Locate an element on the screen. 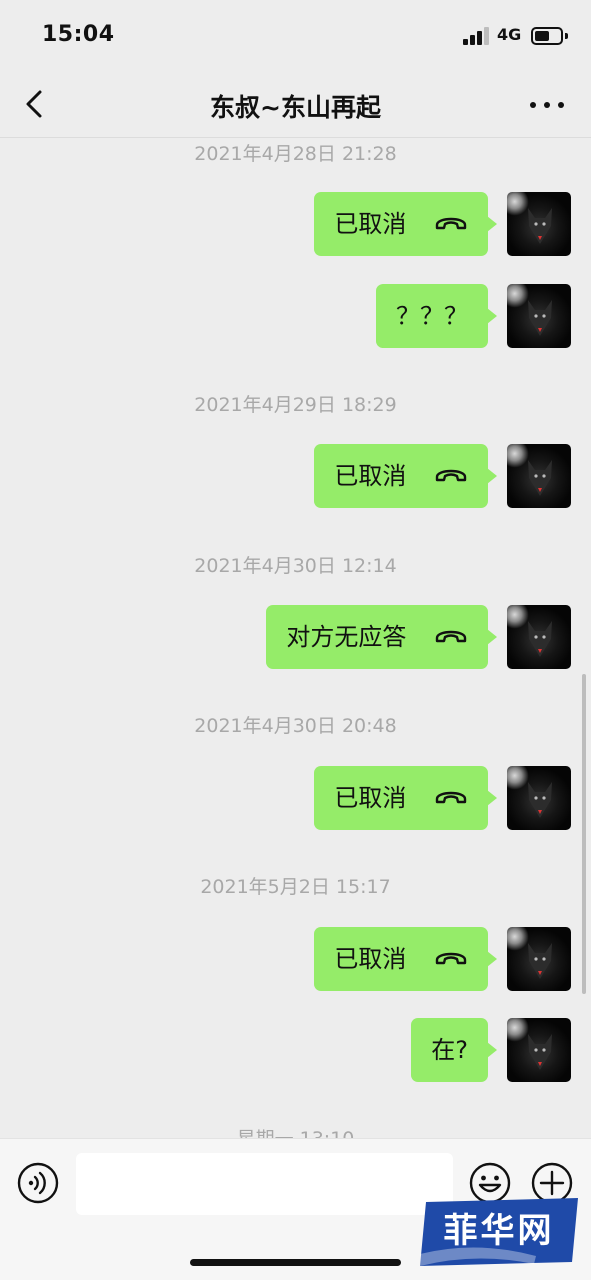  signal-strength-icon is located at coordinates (477, 36).